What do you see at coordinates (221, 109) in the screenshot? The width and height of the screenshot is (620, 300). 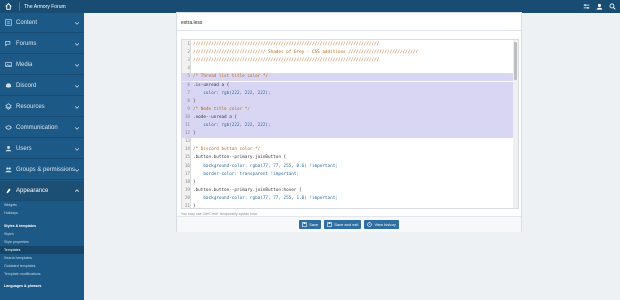 I see `line-text: /* Node title color */` at bounding box center [221, 109].